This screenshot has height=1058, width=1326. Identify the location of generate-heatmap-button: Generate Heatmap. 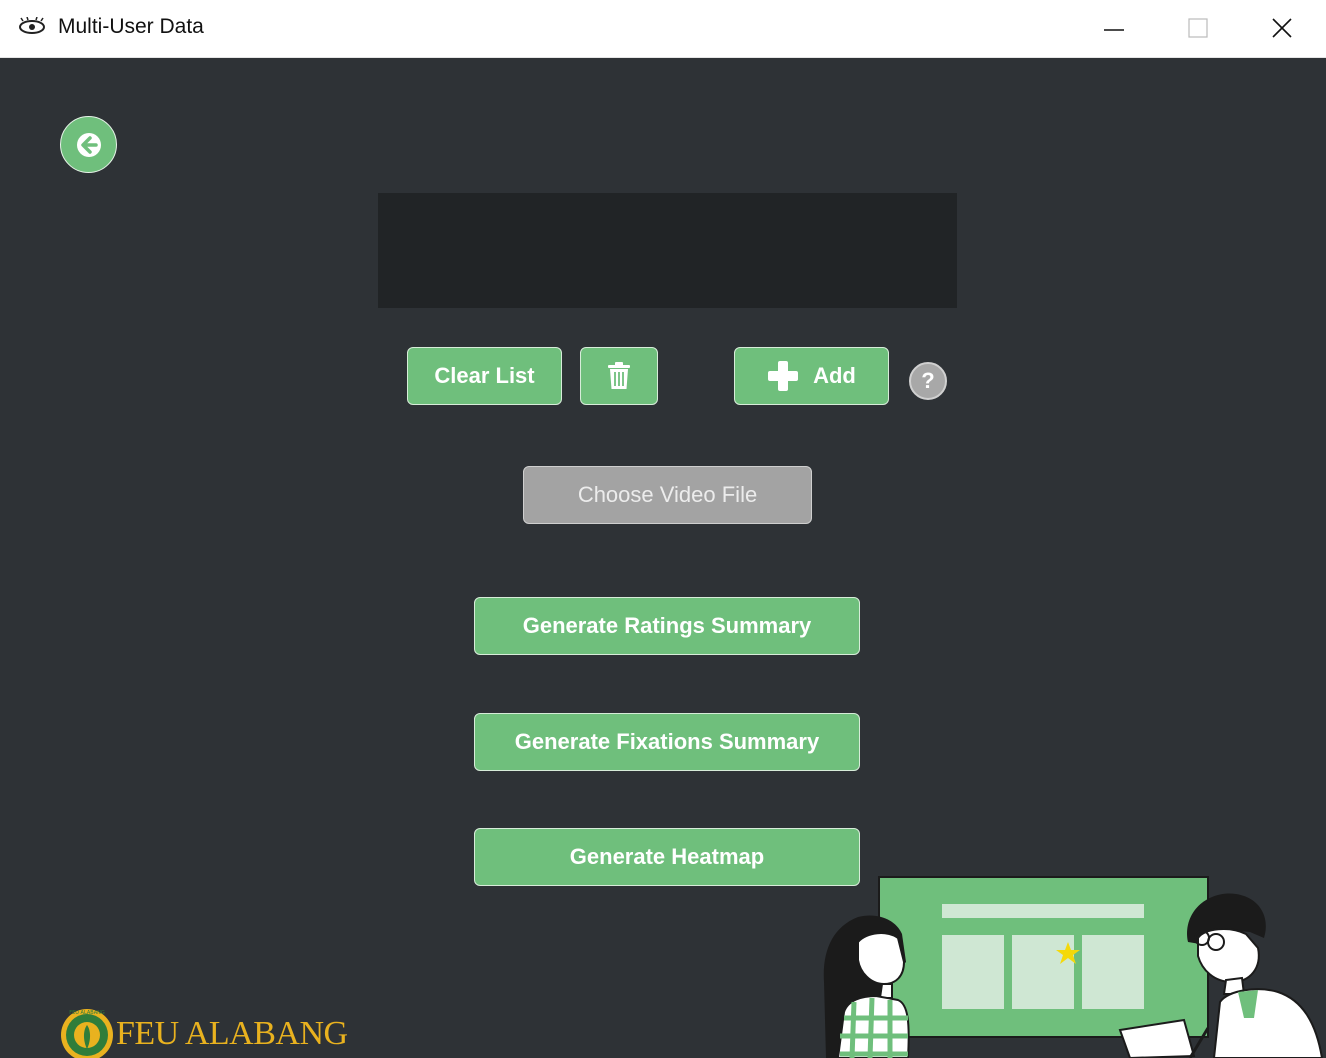
(667, 857).